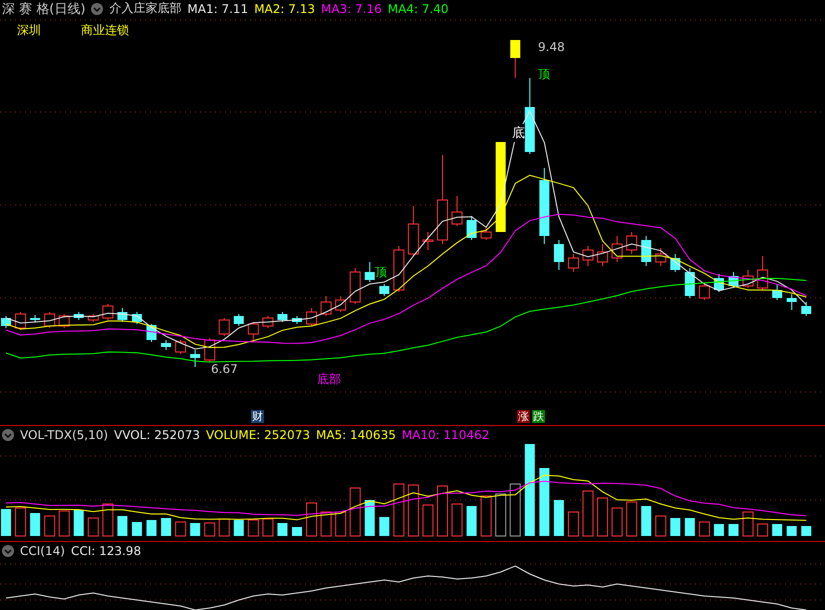  I want to click on indicator-value: MA3: 7.16, so click(351, 9).